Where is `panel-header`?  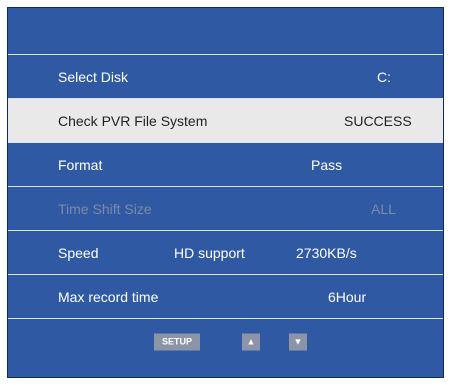 panel-header is located at coordinates (225, 31).